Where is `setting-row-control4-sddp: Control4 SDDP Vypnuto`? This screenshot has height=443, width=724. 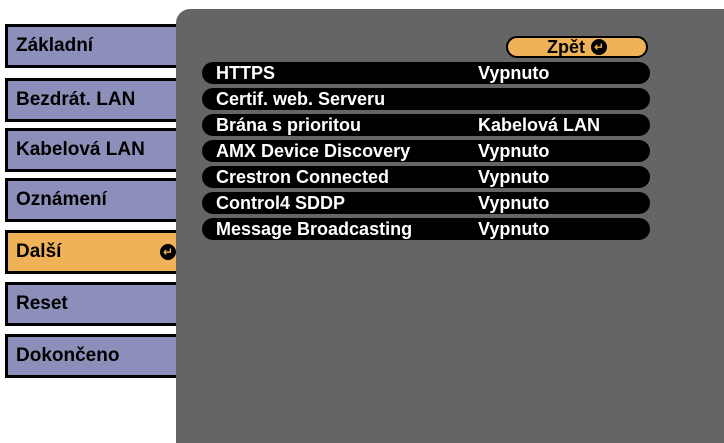 setting-row-control4-sddp: Control4 SDDP Vypnuto is located at coordinates (426, 203).